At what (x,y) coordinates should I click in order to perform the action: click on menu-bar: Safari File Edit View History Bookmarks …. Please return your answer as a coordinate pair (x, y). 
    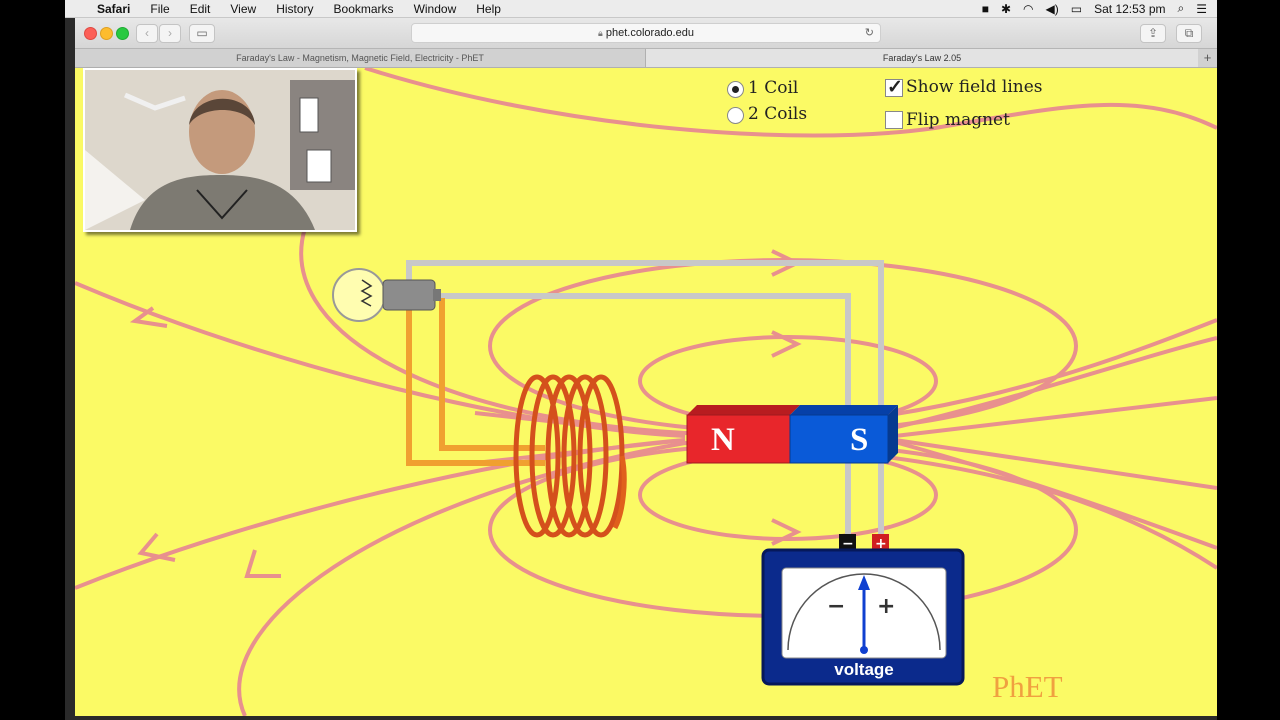
    Looking at the image, I should click on (641, 9).